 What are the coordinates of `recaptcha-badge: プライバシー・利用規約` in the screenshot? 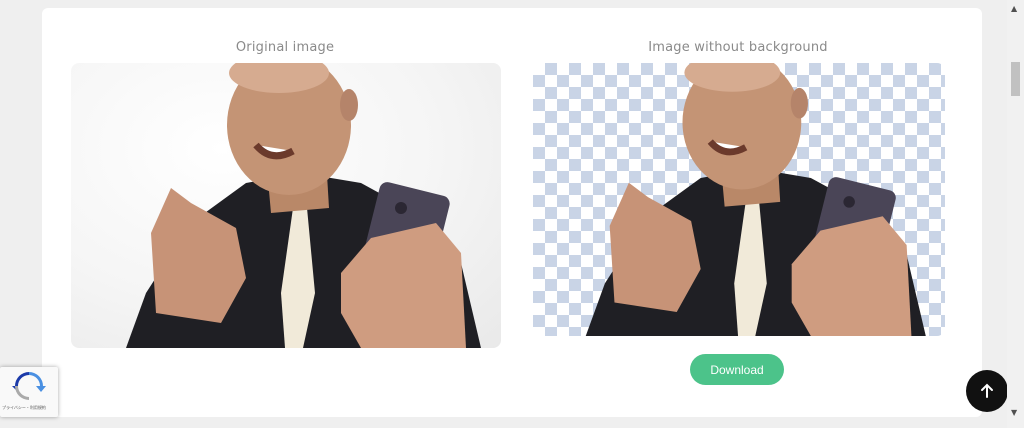 It's located at (29, 392).